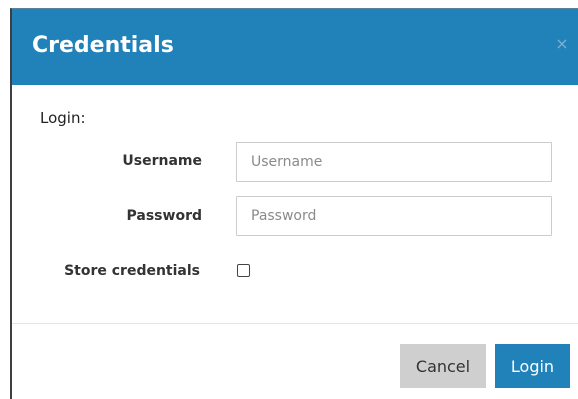  I want to click on footer-divider, so click(295, 323).